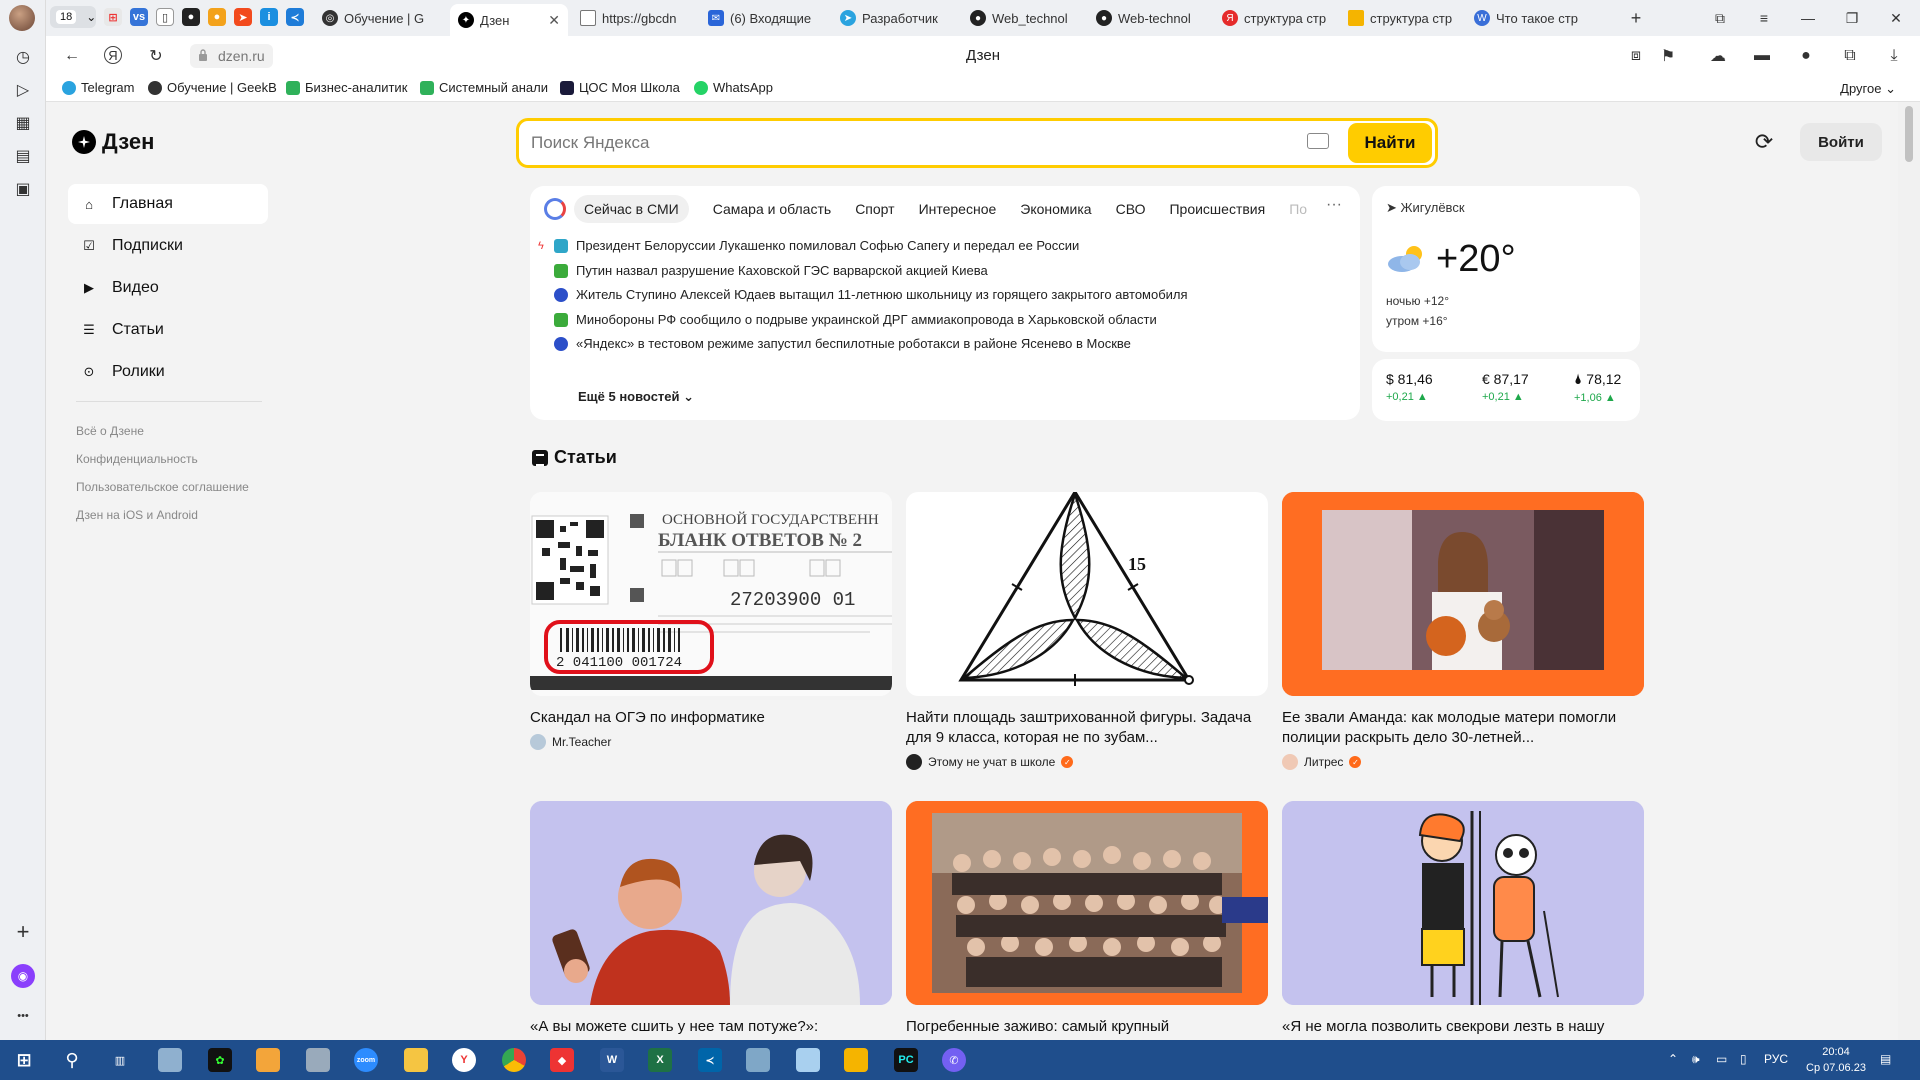  What do you see at coordinates (1841, 142) in the screenshot?
I see `login-button: Войти` at bounding box center [1841, 142].